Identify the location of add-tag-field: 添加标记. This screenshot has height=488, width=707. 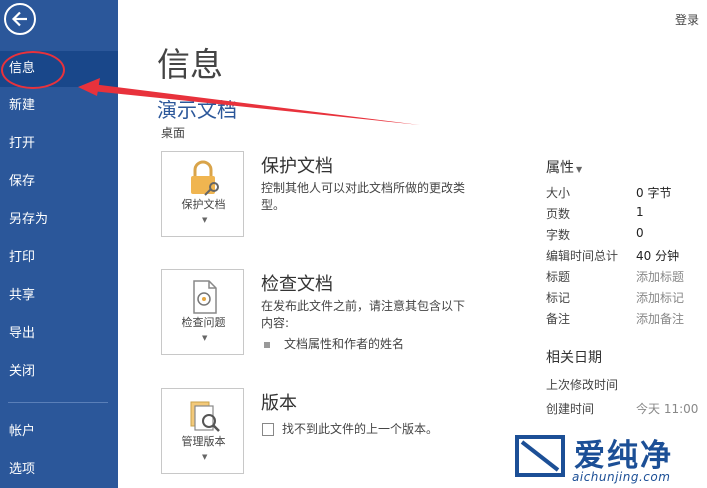
(660, 297).